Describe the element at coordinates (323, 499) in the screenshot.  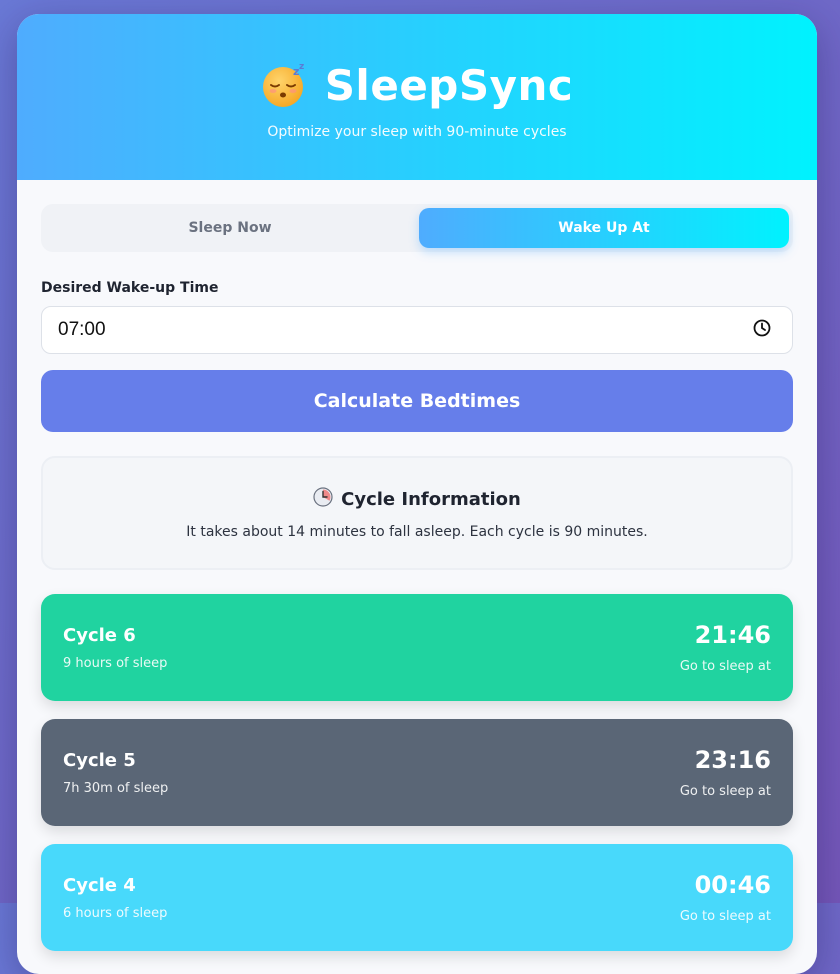
I see `clock-face-icon` at that location.